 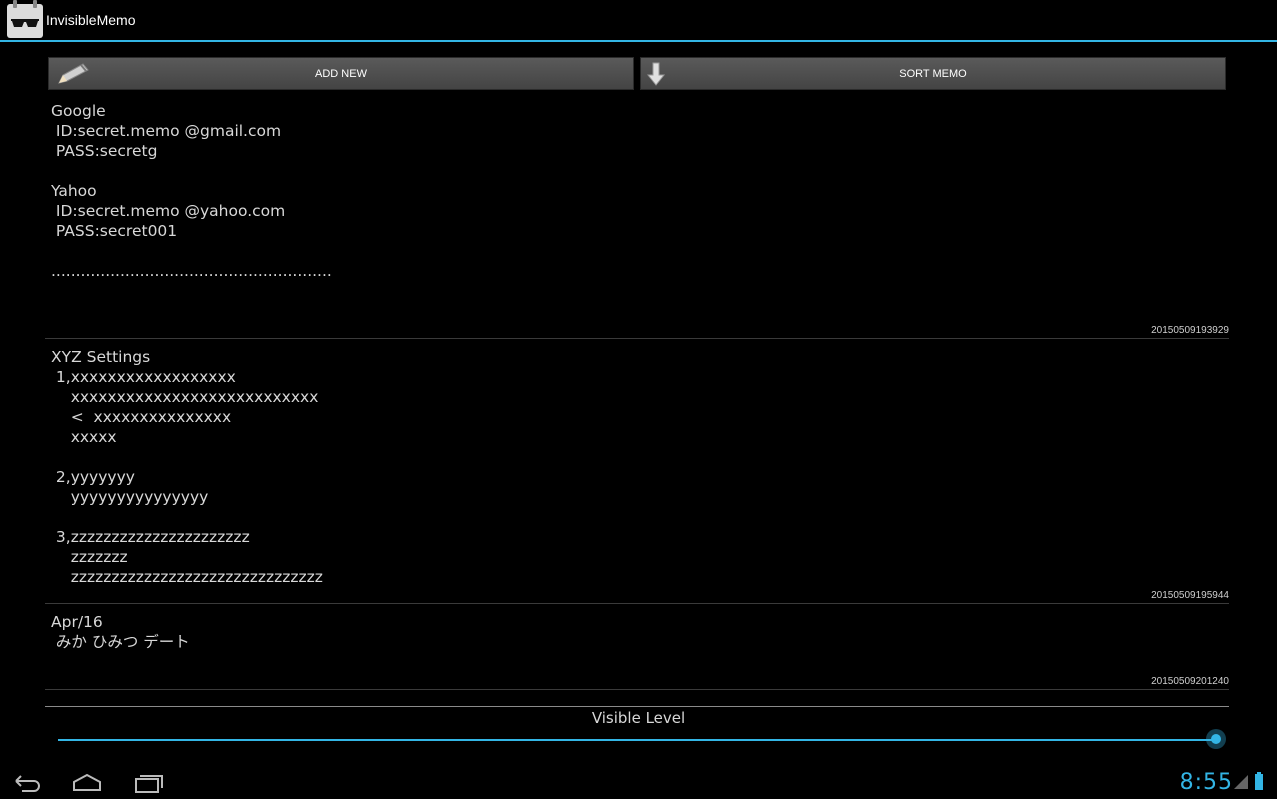 I want to click on clip-right, so click(x=35, y=4).